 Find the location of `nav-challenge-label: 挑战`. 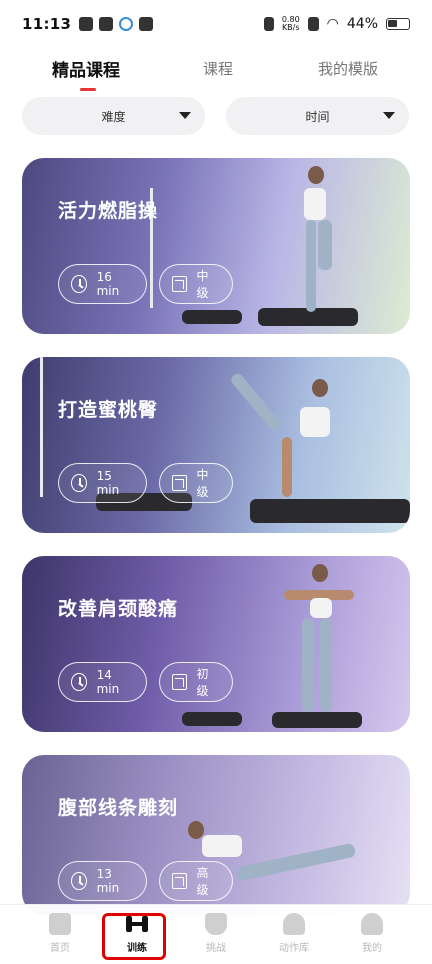

nav-challenge-label: 挑战 is located at coordinates (216, 948).